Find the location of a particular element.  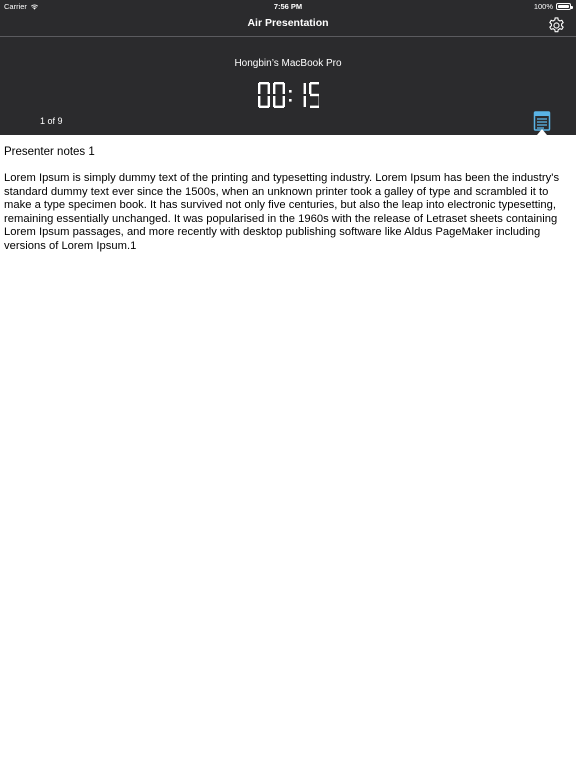

settings-button is located at coordinates (556, 25).